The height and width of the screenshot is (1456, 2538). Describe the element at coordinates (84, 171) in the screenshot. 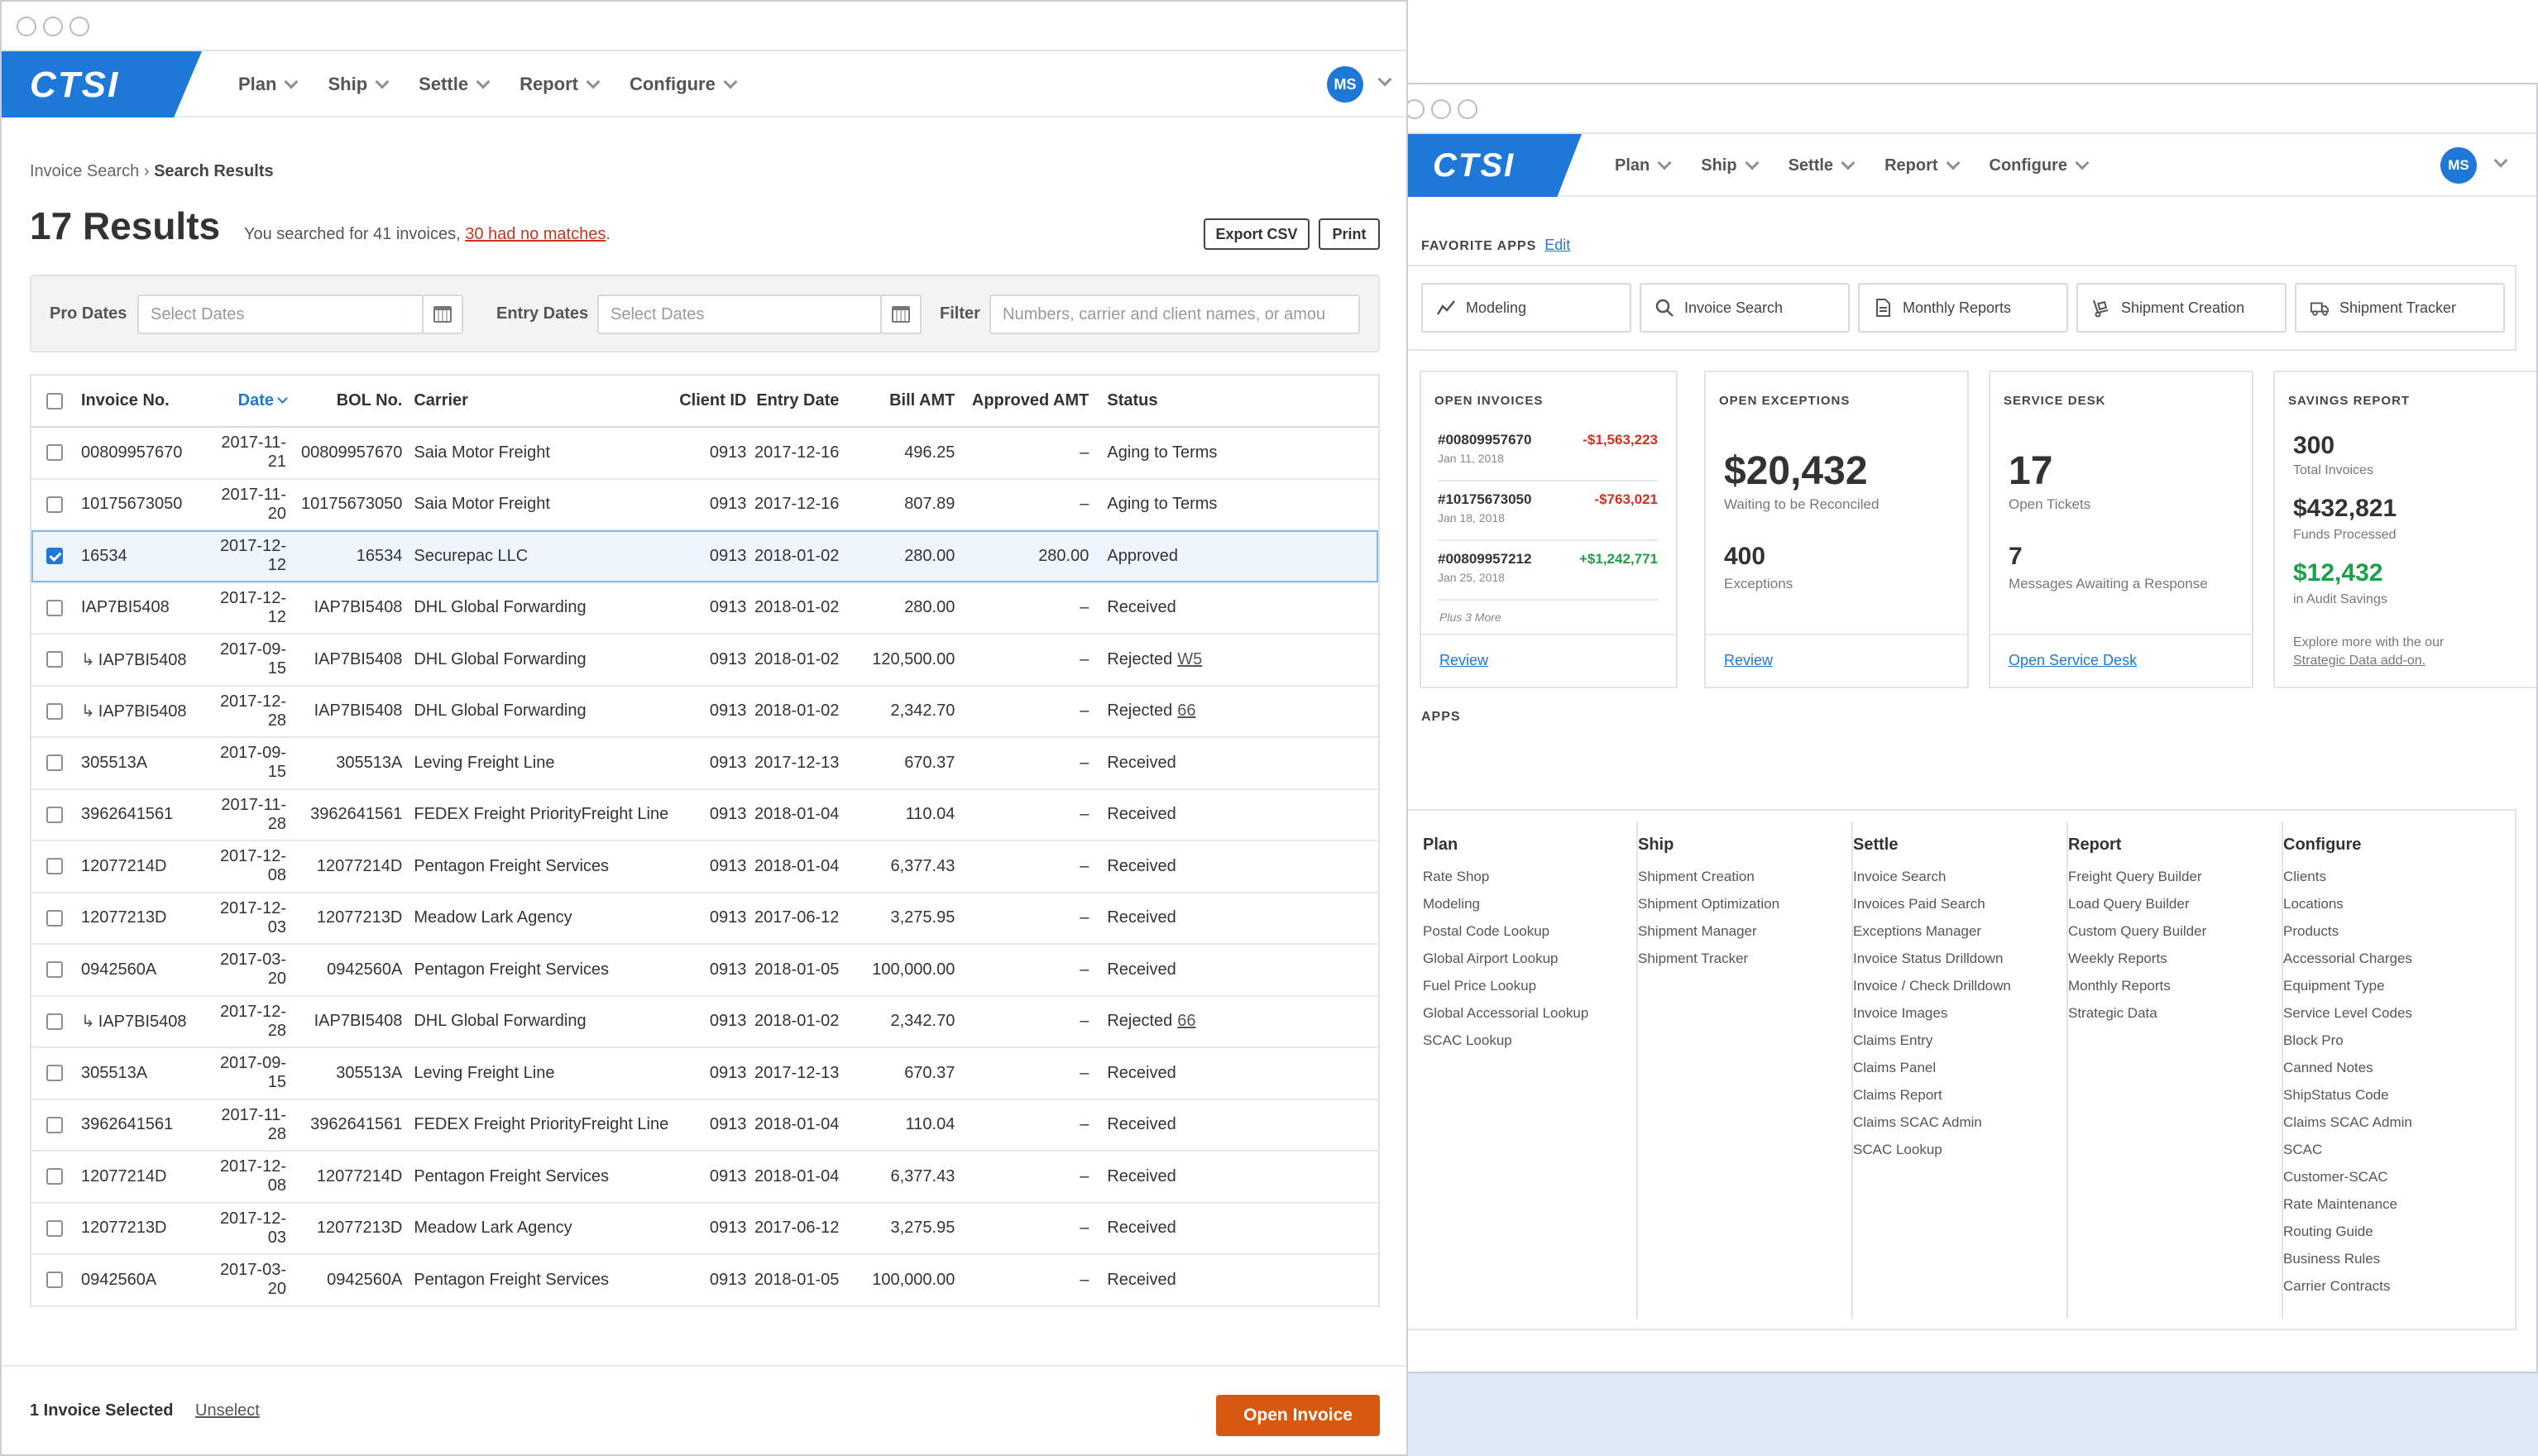

I see `breadcrumb-parent-link: Invoice Search` at that location.